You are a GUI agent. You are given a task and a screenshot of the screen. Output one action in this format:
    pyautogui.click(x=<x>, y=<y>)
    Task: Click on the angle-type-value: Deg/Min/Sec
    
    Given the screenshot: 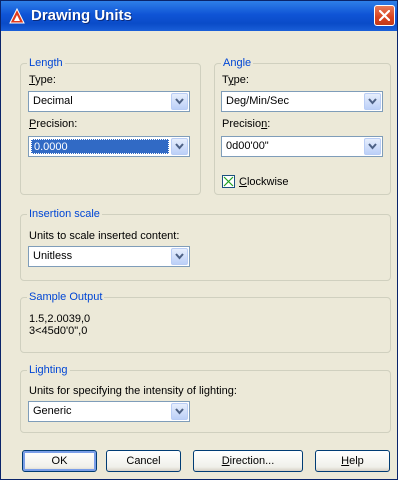 What is the action you would take?
    pyautogui.click(x=257, y=101)
    